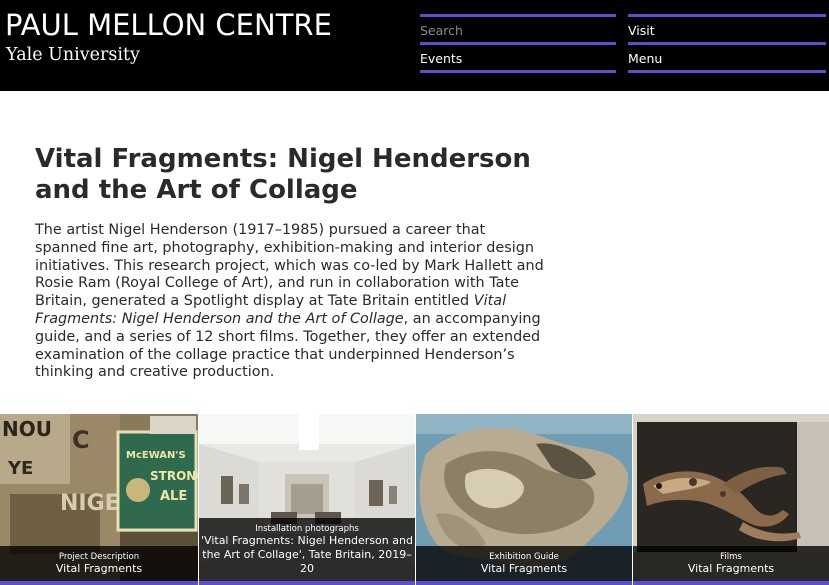  Describe the element at coordinates (27, 429) in the screenshot. I see `svg-text: NOU` at that location.